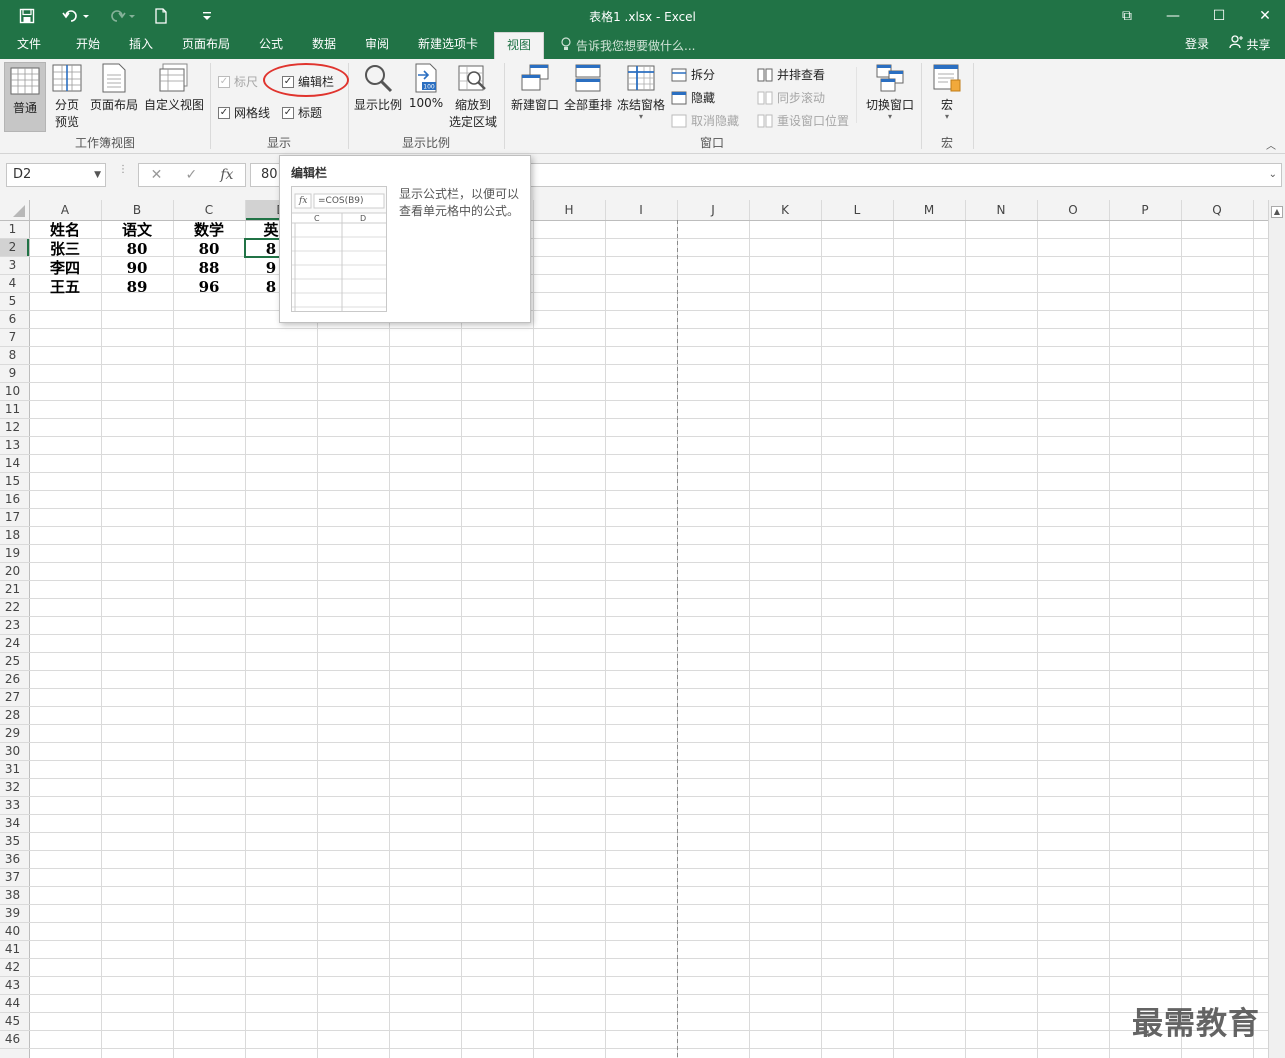 This screenshot has width=1285, height=1058. Describe the element at coordinates (308, 81) in the screenshot. I see `formula-bar-checkbox: ✓ 编辑栏` at that location.